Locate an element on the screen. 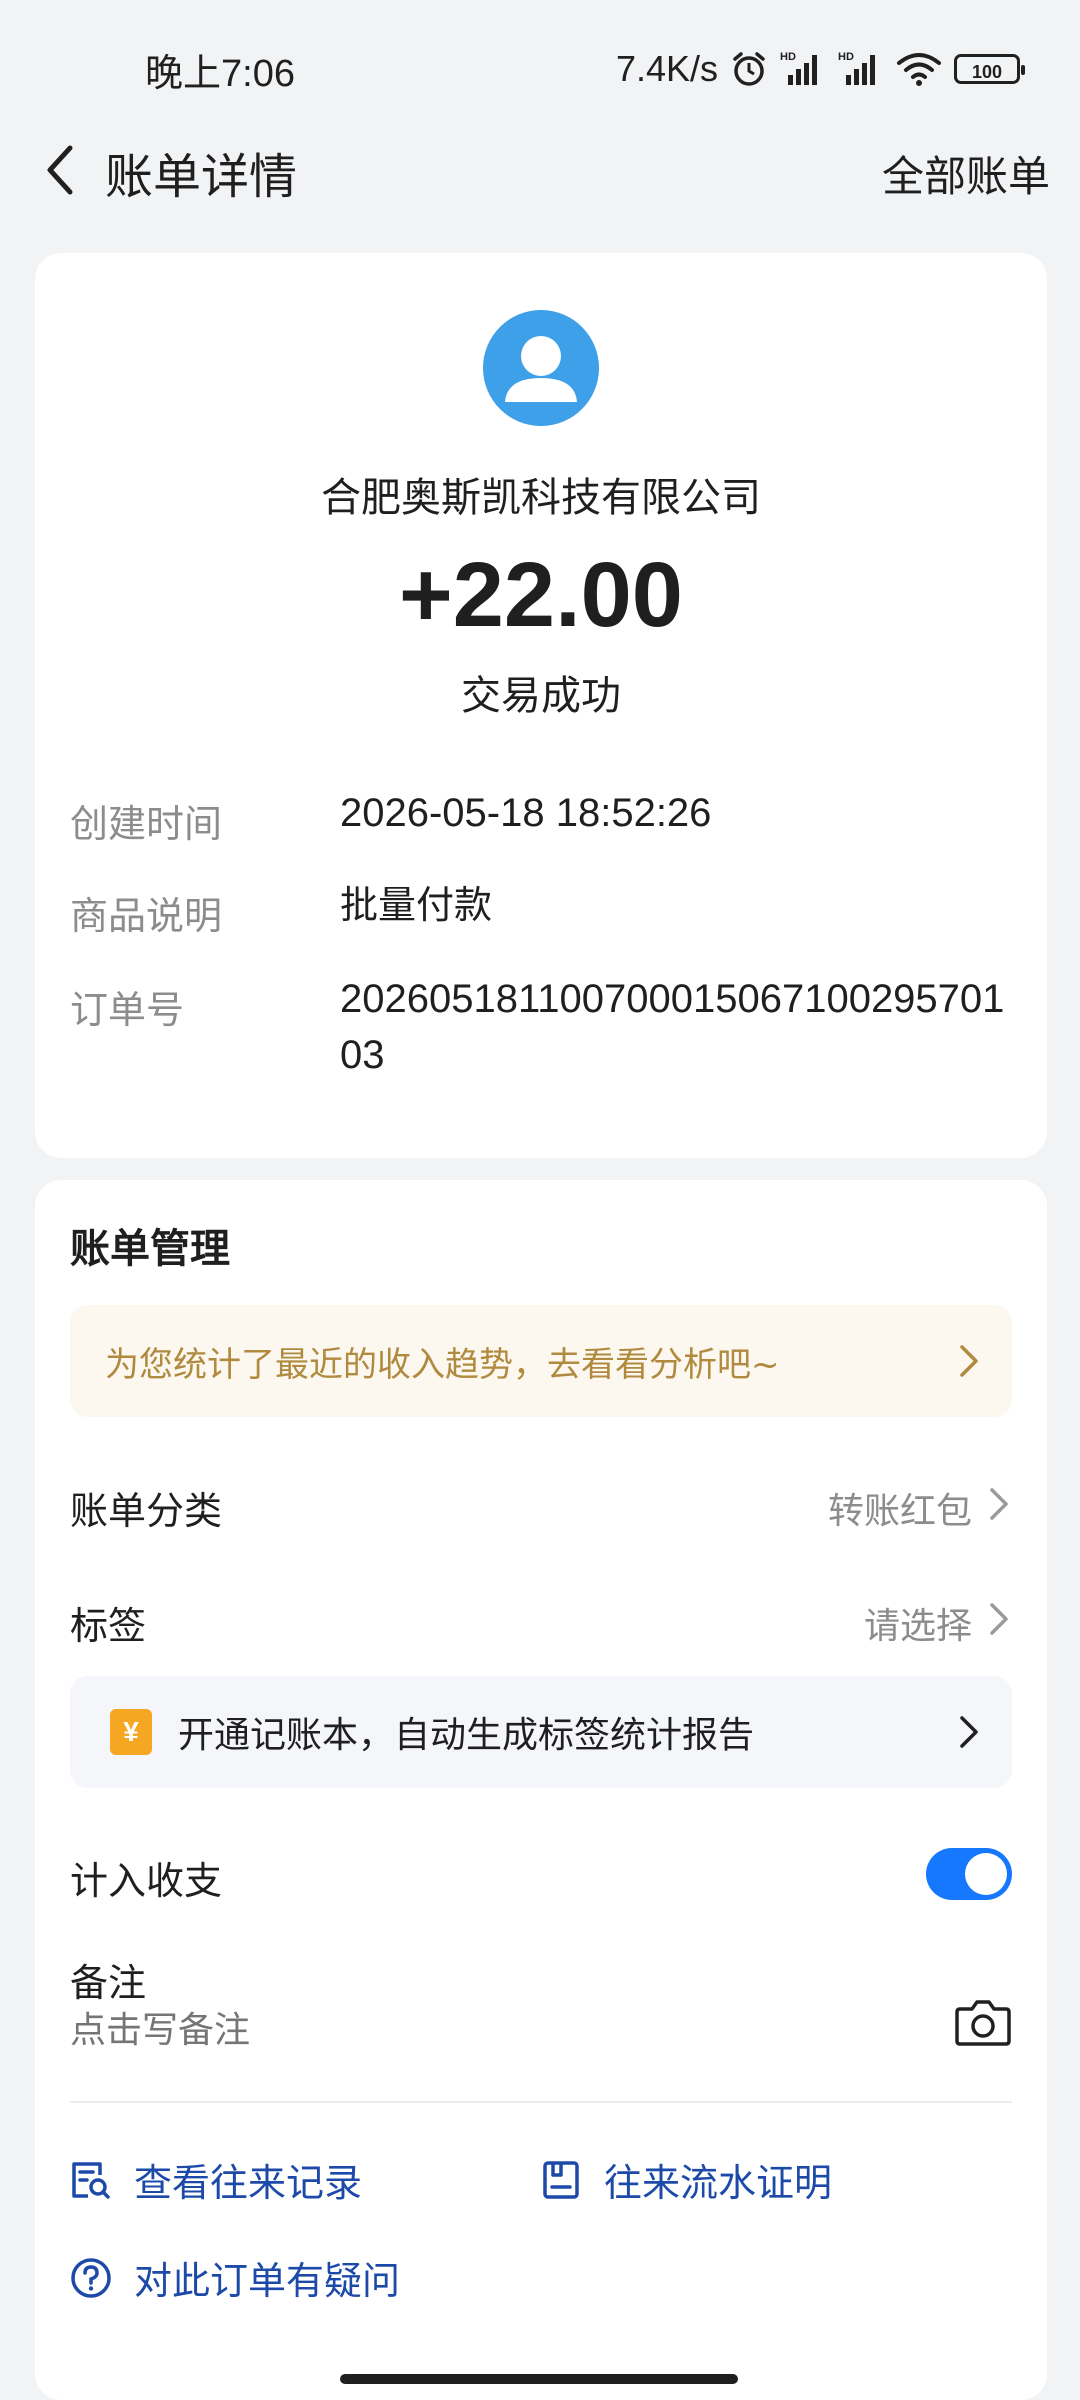 The image size is (1080, 2400). merchant-name: 合肥奥斯凯科技有限公司 is located at coordinates (541, 498).